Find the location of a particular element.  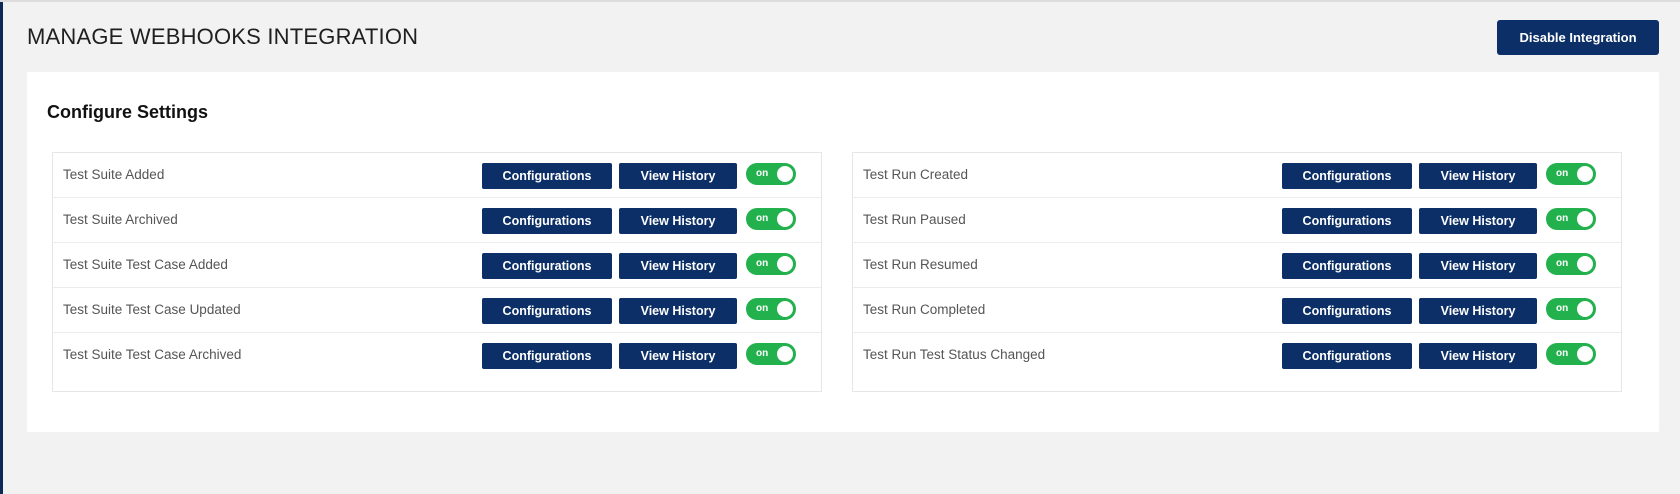

top-divider is located at coordinates (840, 1).